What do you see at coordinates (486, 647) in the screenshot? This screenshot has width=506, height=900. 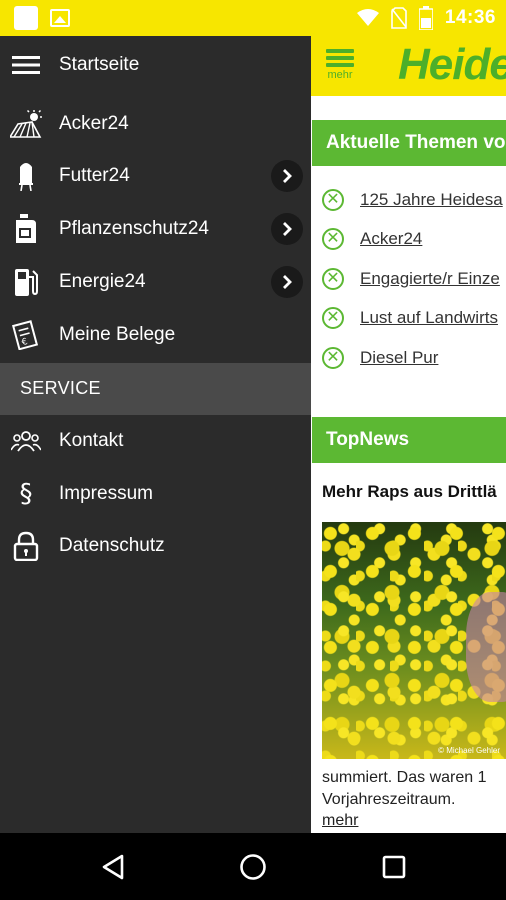 I see `image-detail` at bounding box center [486, 647].